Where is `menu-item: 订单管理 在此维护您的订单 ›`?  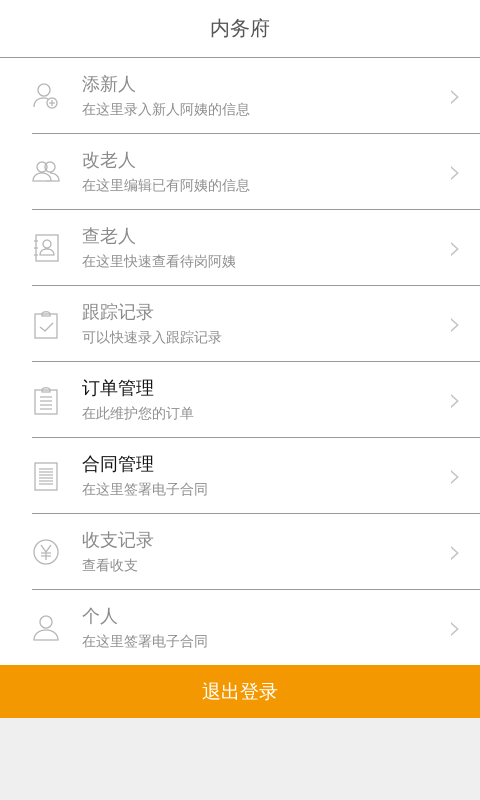 menu-item: 订单管理 在此维护您的订单 › is located at coordinates (256, 399).